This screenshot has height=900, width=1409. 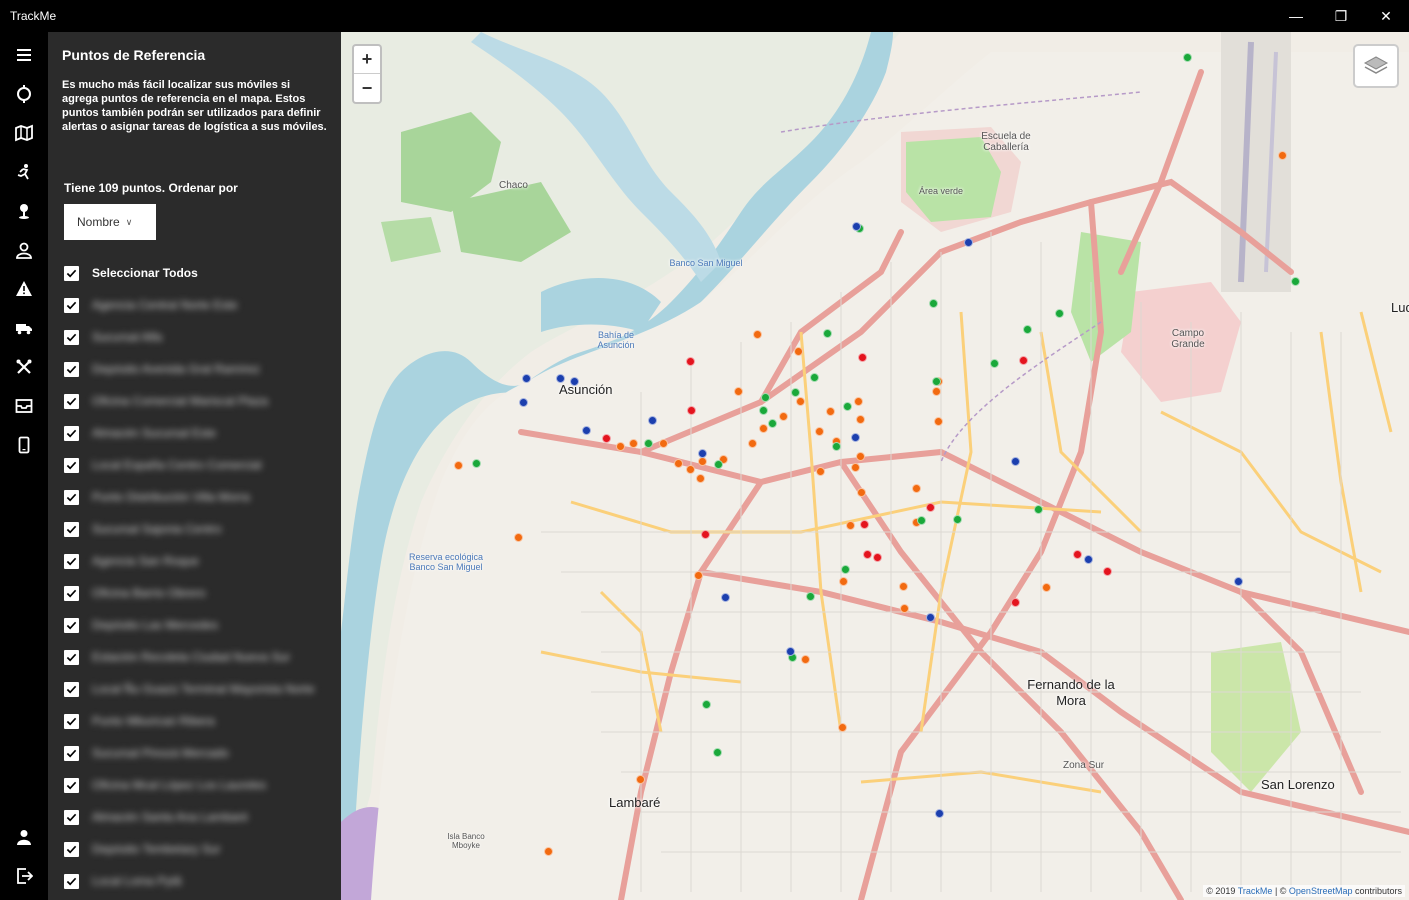 I want to click on reference-point-row: Estación Recoleta Ciudad Nueva Sur, so click(x=177, y=657).